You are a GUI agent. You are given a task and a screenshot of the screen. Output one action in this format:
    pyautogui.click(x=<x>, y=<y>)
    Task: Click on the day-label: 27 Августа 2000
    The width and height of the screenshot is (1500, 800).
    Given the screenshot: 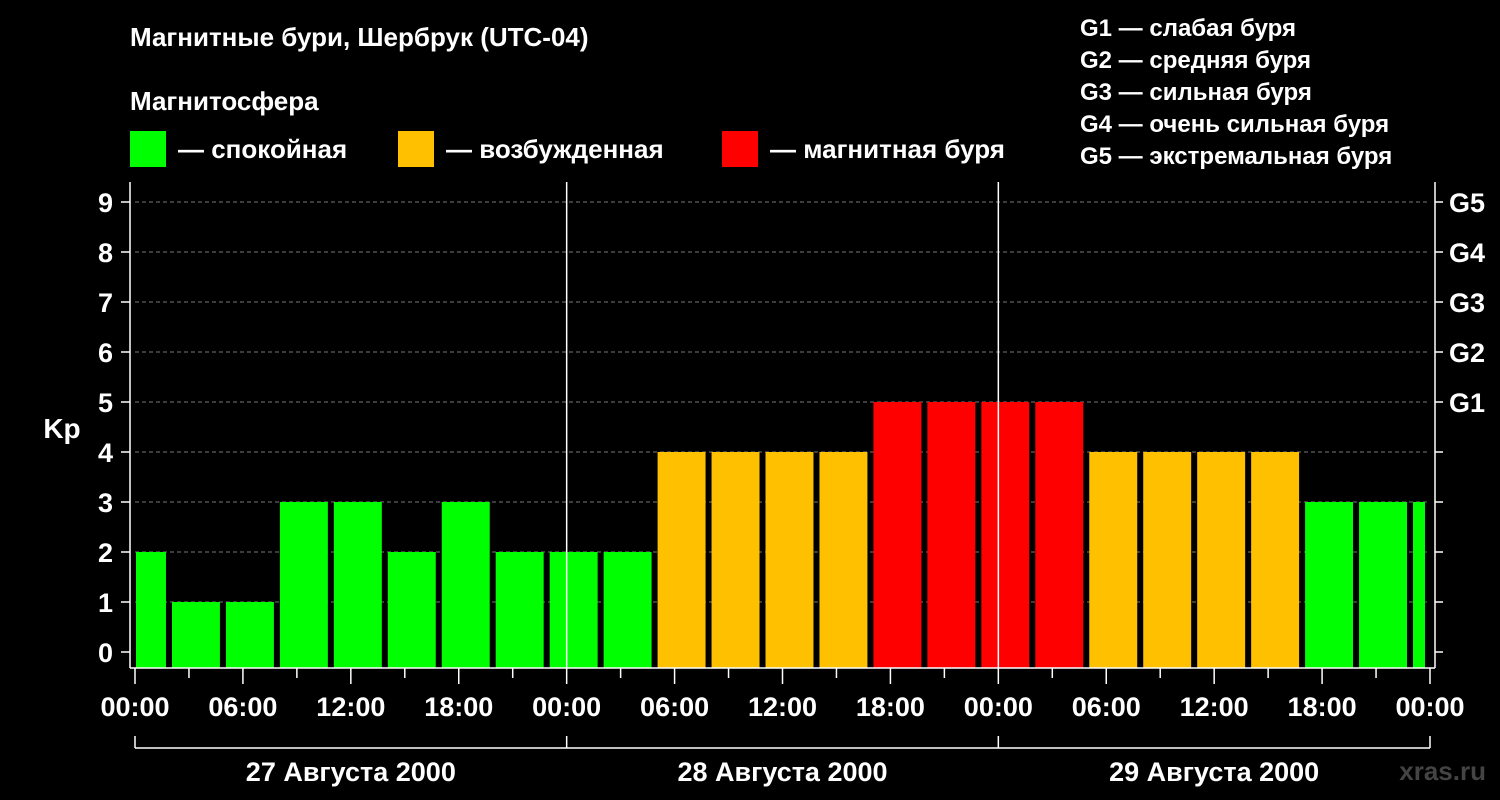 What is the action you would take?
    pyautogui.click(x=351, y=772)
    